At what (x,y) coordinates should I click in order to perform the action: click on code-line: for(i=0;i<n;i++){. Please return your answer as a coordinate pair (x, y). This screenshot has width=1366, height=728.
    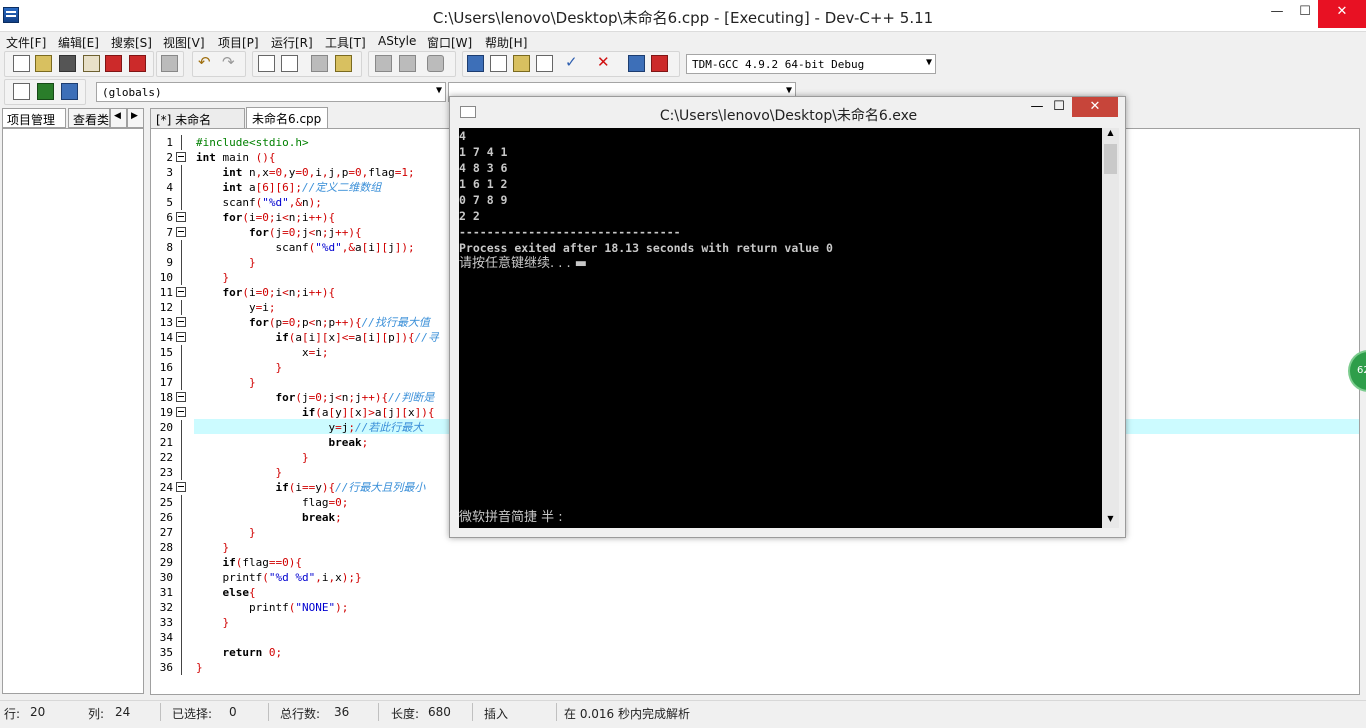
    Looking at the image, I should click on (279, 292).